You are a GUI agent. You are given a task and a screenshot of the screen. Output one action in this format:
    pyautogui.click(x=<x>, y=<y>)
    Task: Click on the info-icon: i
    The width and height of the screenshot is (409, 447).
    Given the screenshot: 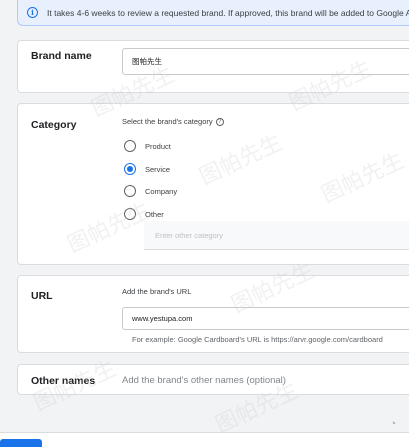 What is the action you would take?
    pyautogui.click(x=32, y=12)
    